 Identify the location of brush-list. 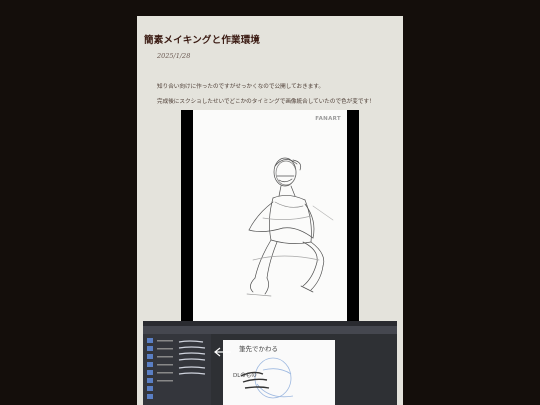
(176, 368).